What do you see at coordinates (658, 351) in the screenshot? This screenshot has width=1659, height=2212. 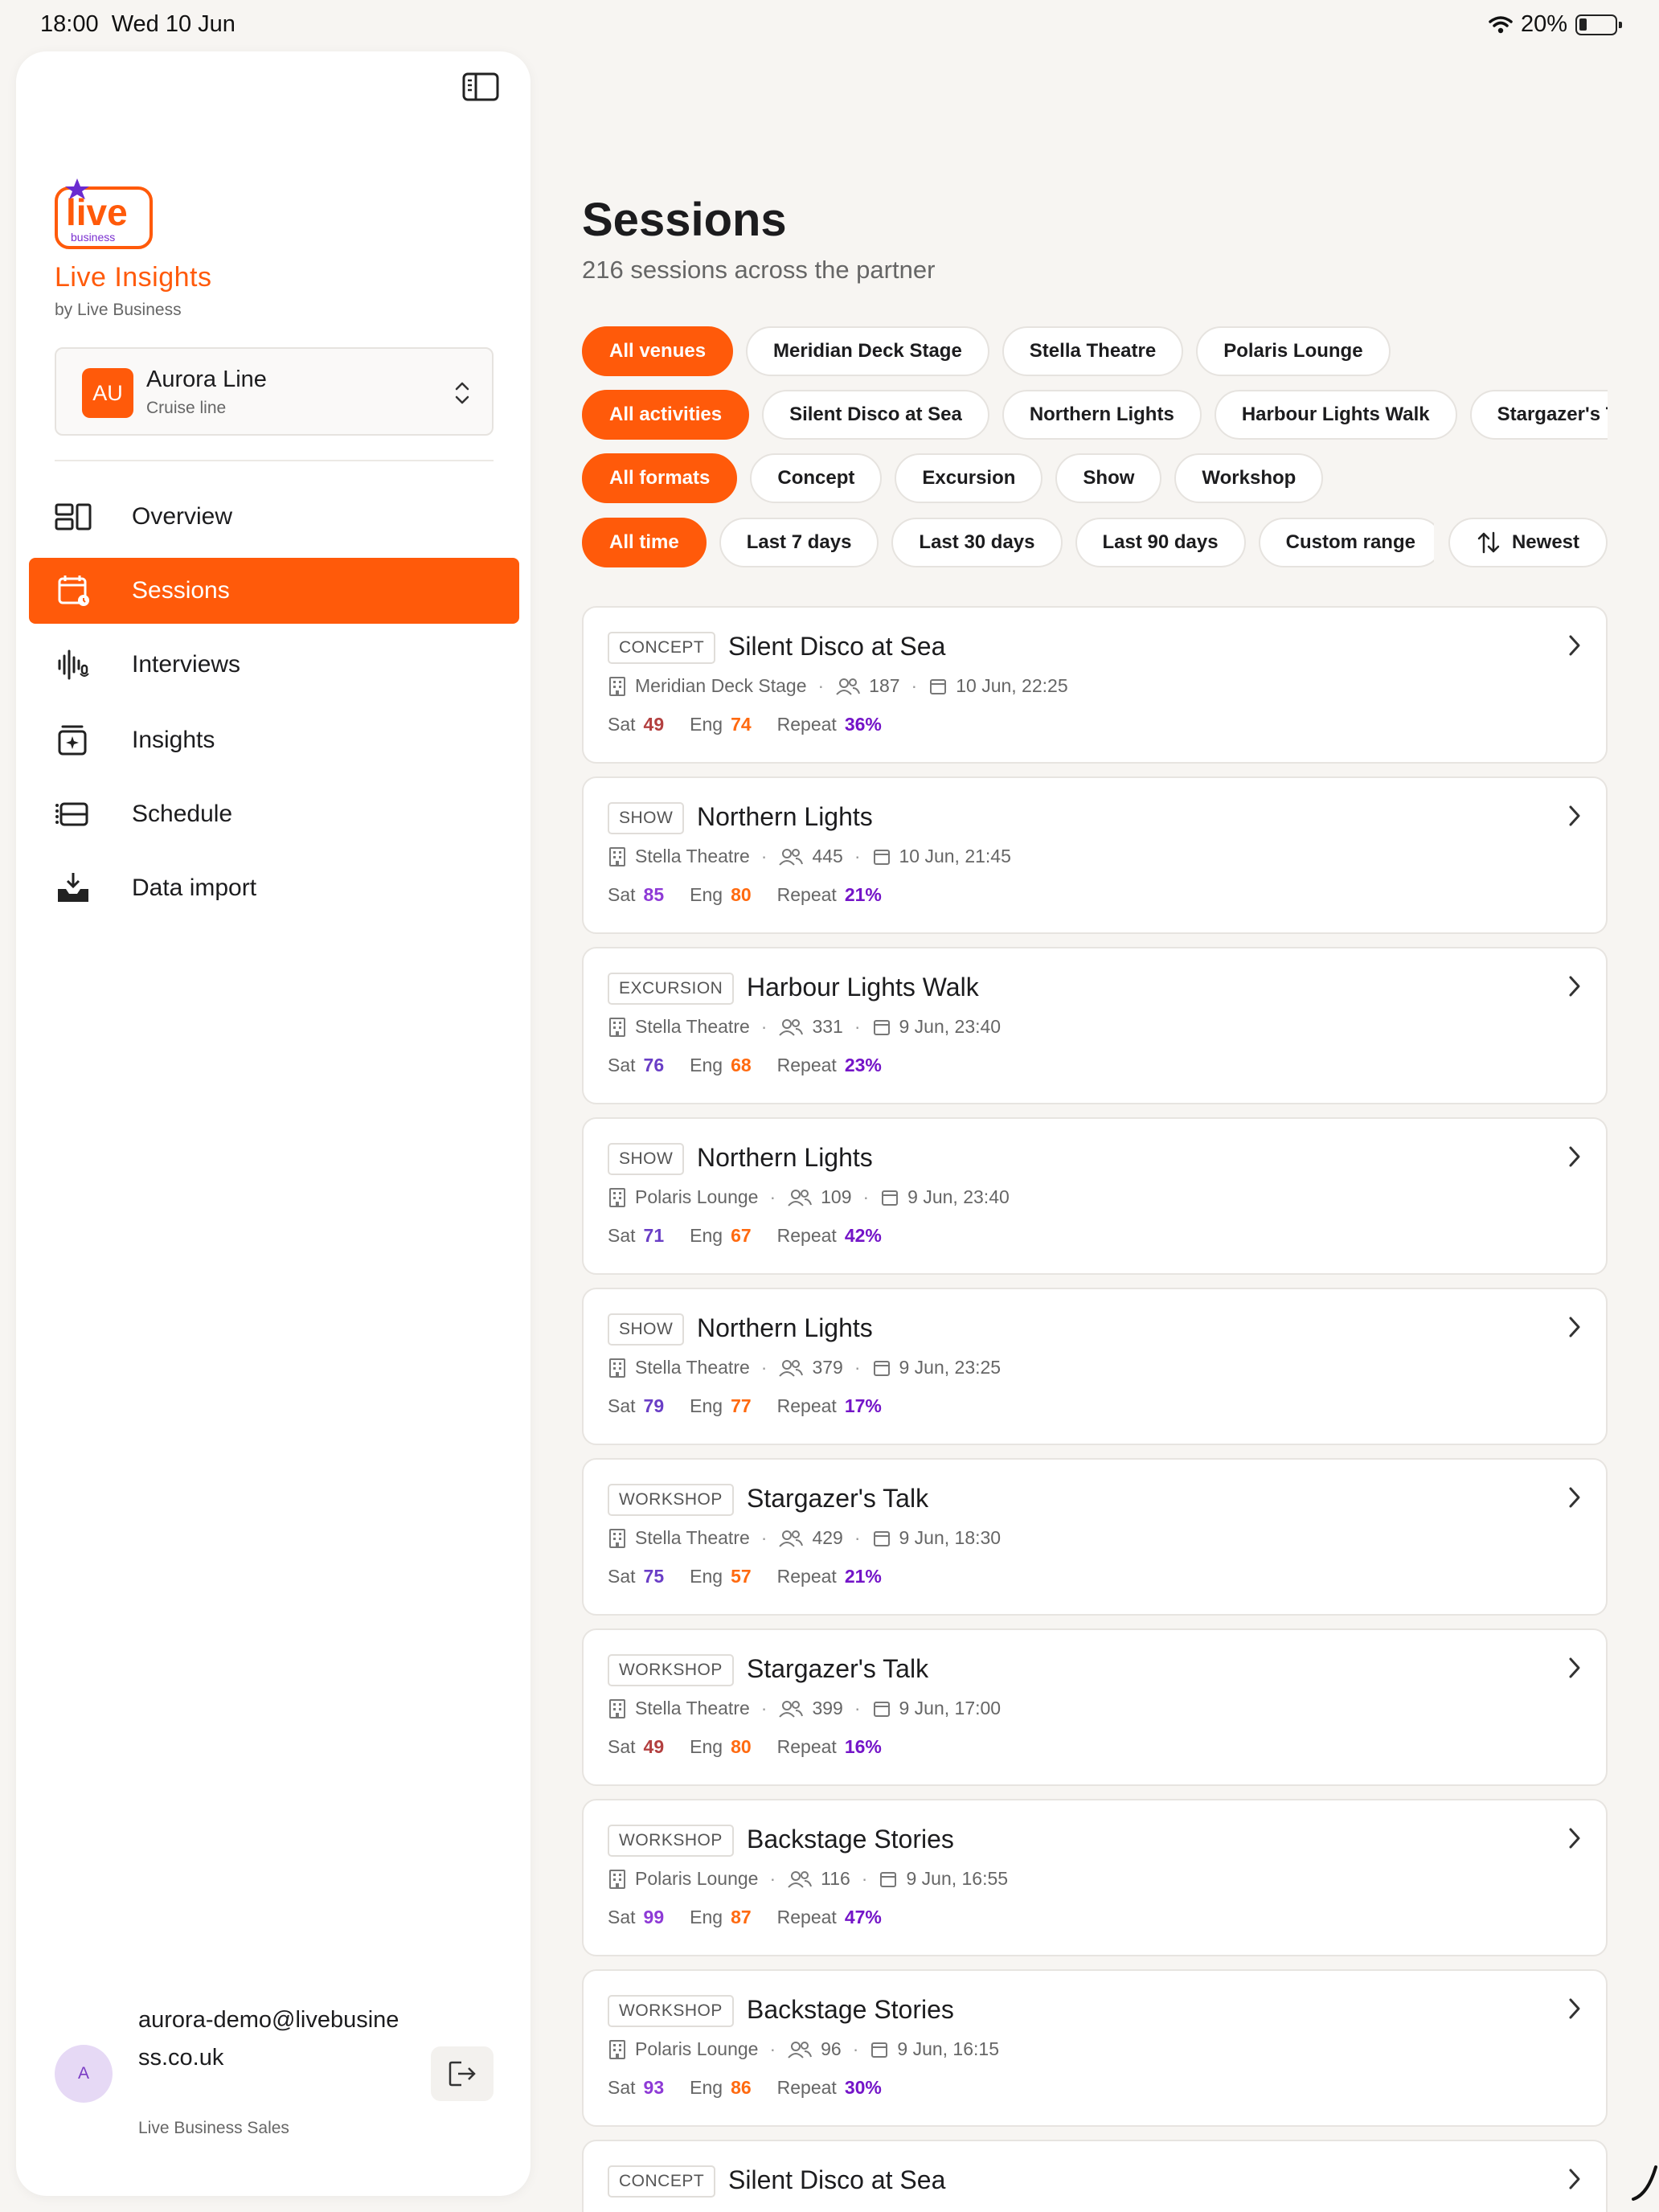 I see `filter-chip-venue: All venues` at bounding box center [658, 351].